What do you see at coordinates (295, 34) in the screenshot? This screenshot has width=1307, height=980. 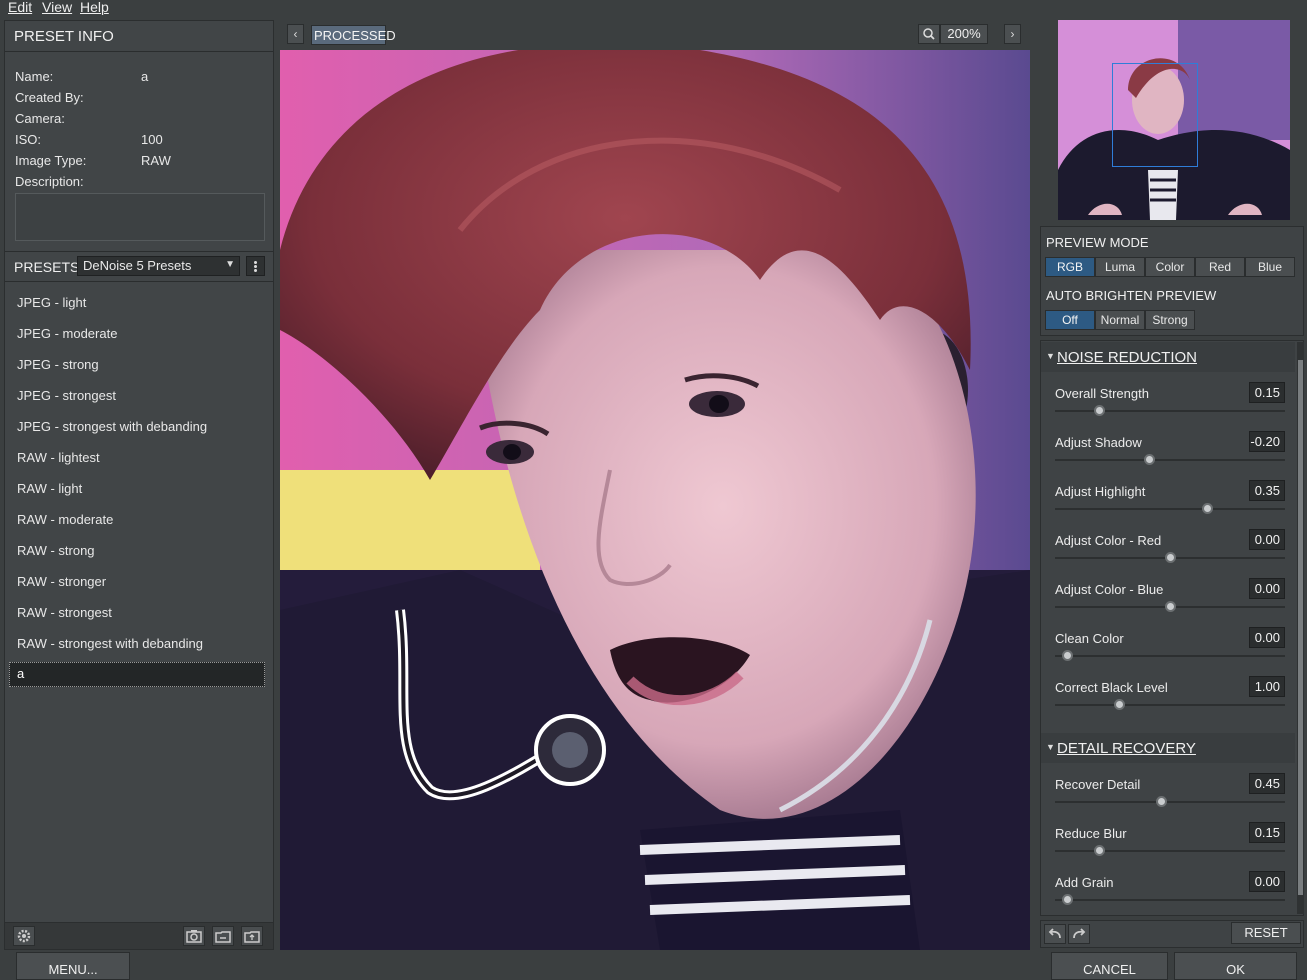 I see `previous-view-button: ‹` at bounding box center [295, 34].